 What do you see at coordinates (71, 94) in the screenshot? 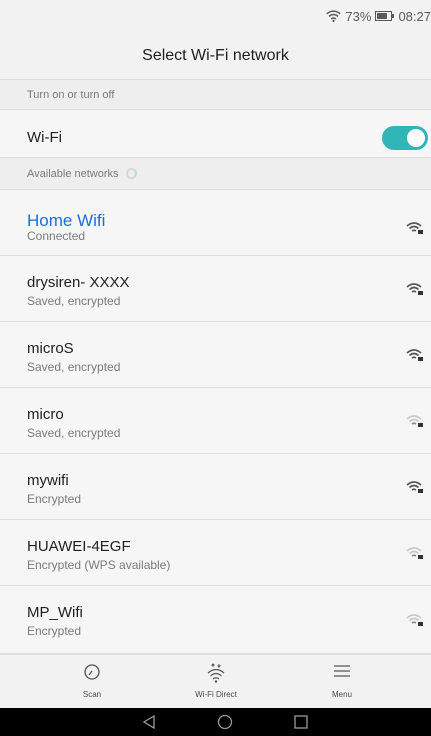
I see `section-header-toggle-label: Turn on or turn off` at bounding box center [71, 94].